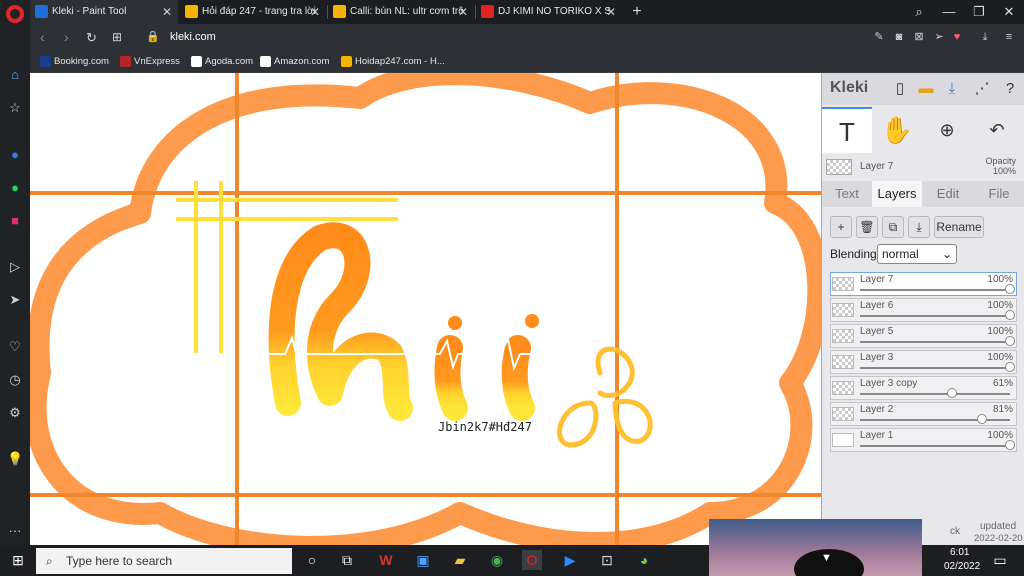  What do you see at coordinates (91, 37) in the screenshot?
I see `reload-icon: ↻` at bounding box center [91, 37].